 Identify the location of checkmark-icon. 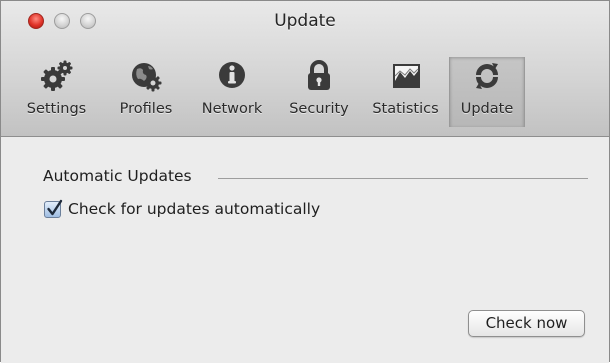
(55, 207).